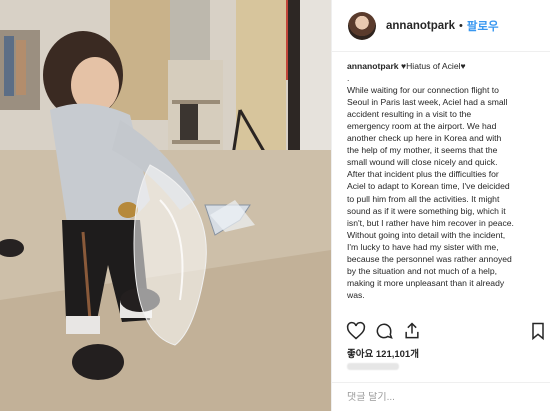 This screenshot has width=550, height=411. What do you see at coordinates (422, 126) in the screenshot?
I see `caption-line: emergency room at the airport. We had` at bounding box center [422, 126].